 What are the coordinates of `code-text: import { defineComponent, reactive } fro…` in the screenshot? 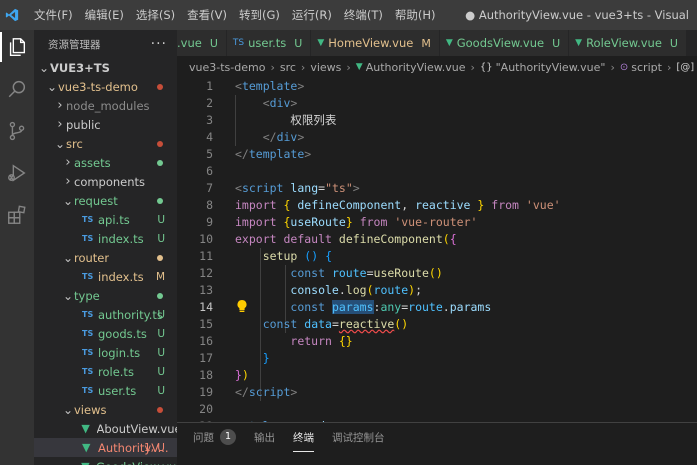 It's located at (398, 205).